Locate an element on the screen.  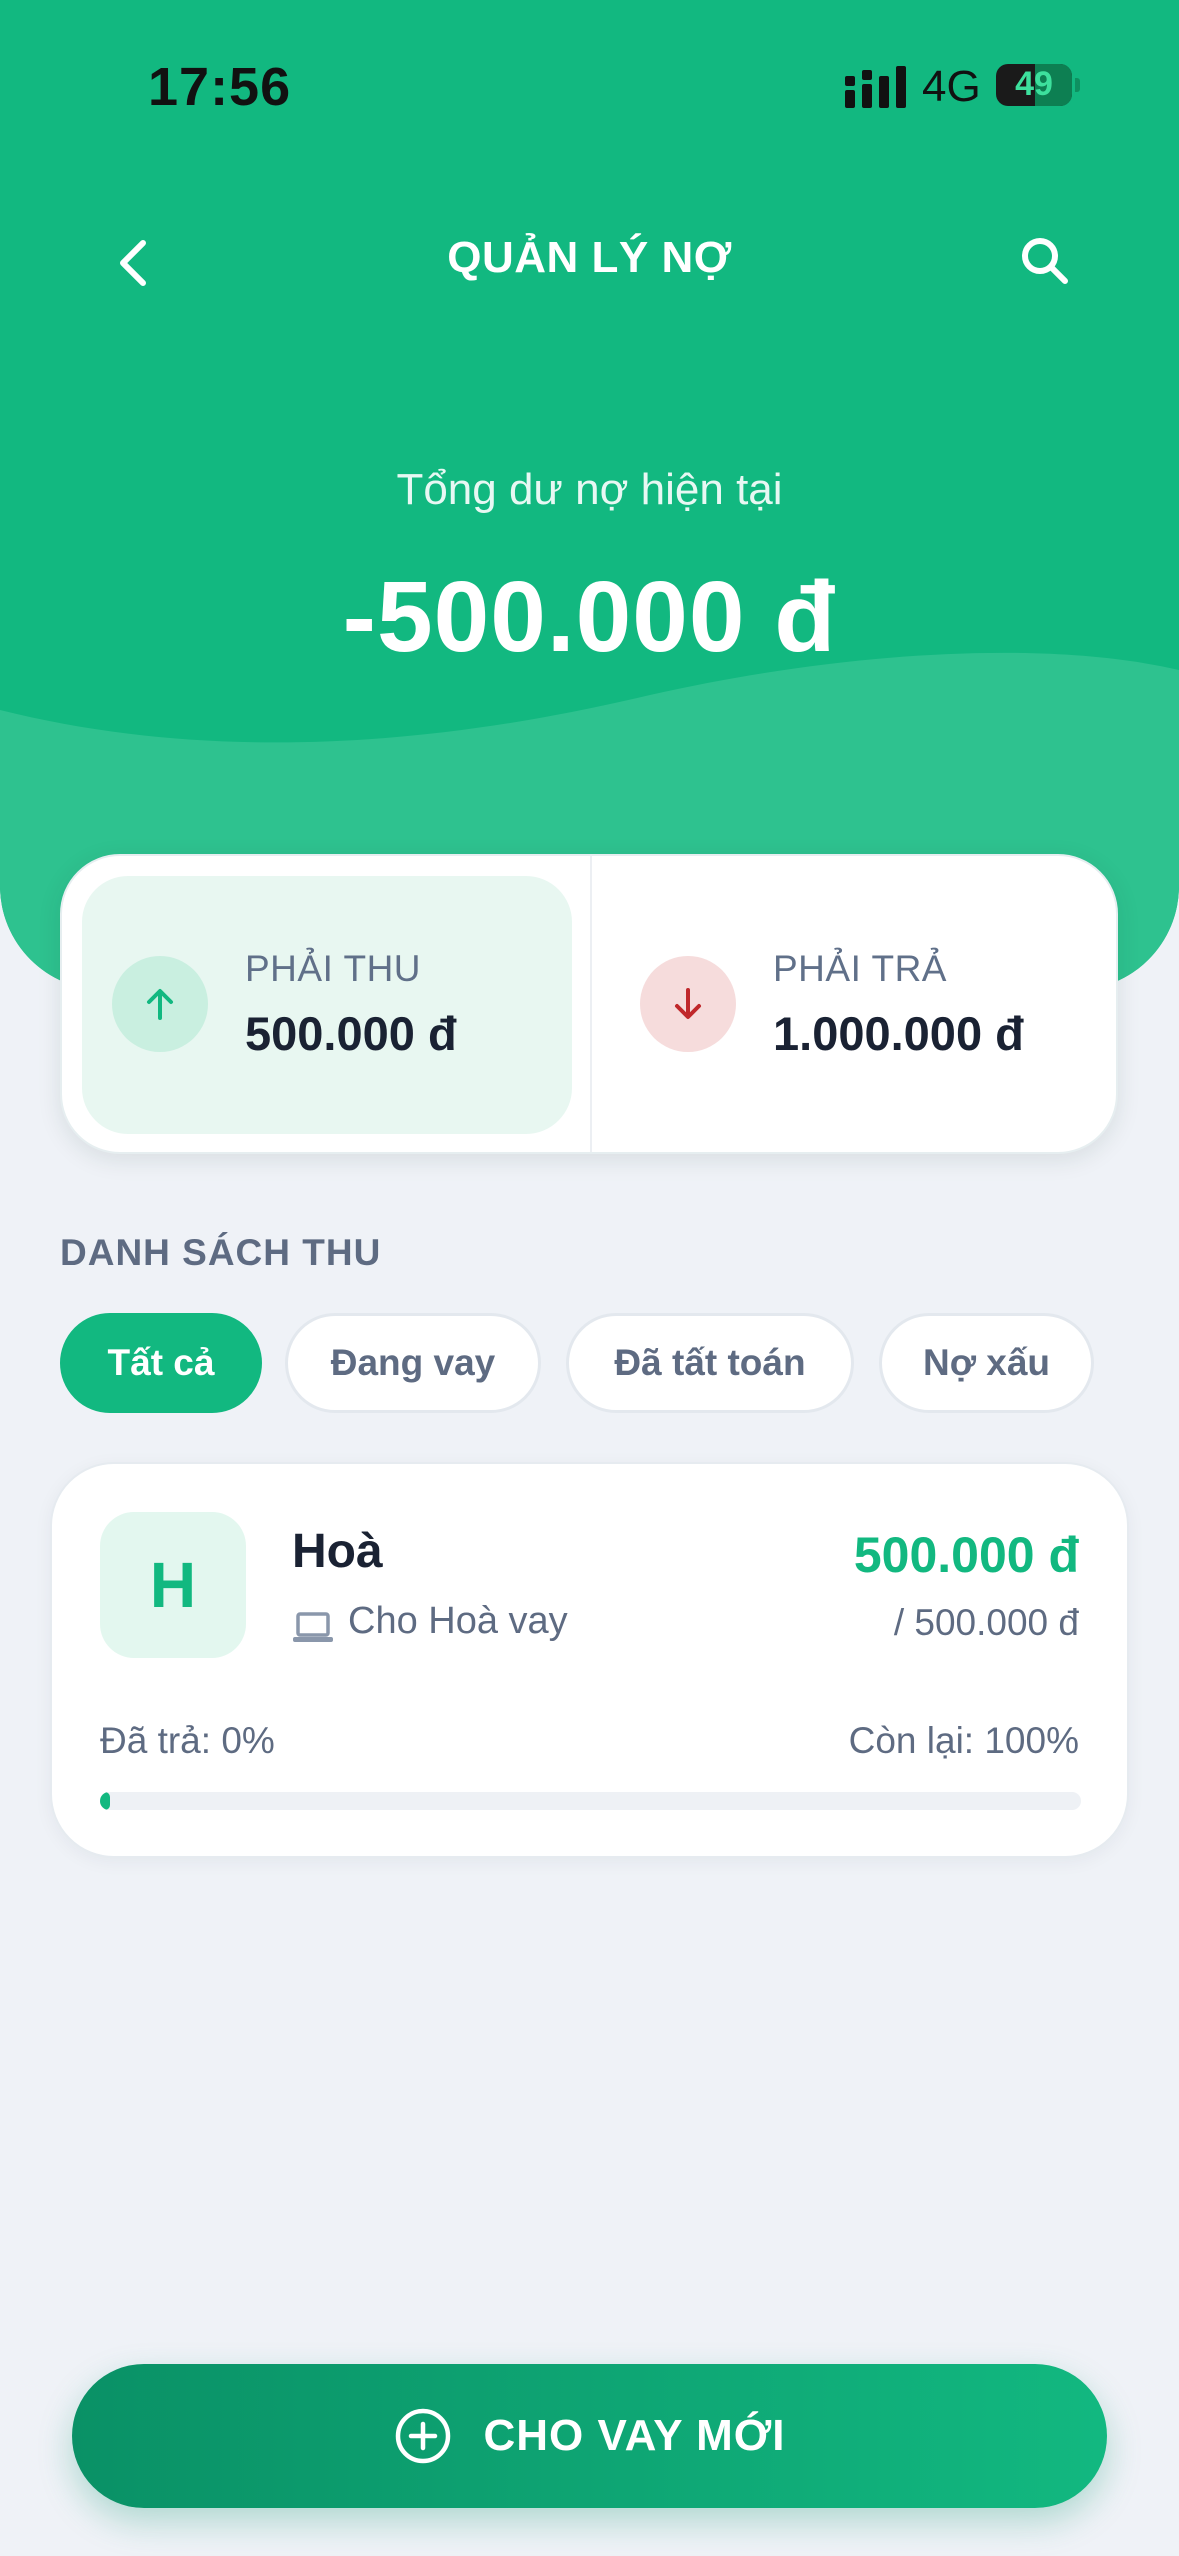
summary-card: PHẢI THU 500.000 đ PHẢI TRẢ 1.000.000 đ is located at coordinates (589, 1004).